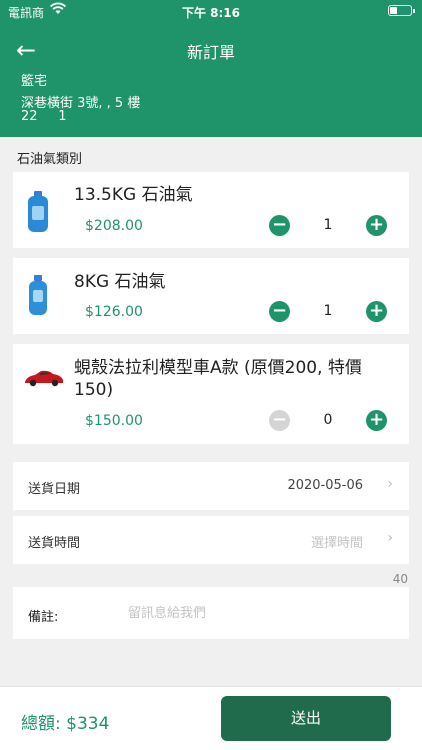 Image resolution: width=422 pixels, height=750 pixels. What do you see at coordinates (211, 718) in the screenshot?
I see `footer-bar: 總額: $334 送出` at bounding box center [211, 718].